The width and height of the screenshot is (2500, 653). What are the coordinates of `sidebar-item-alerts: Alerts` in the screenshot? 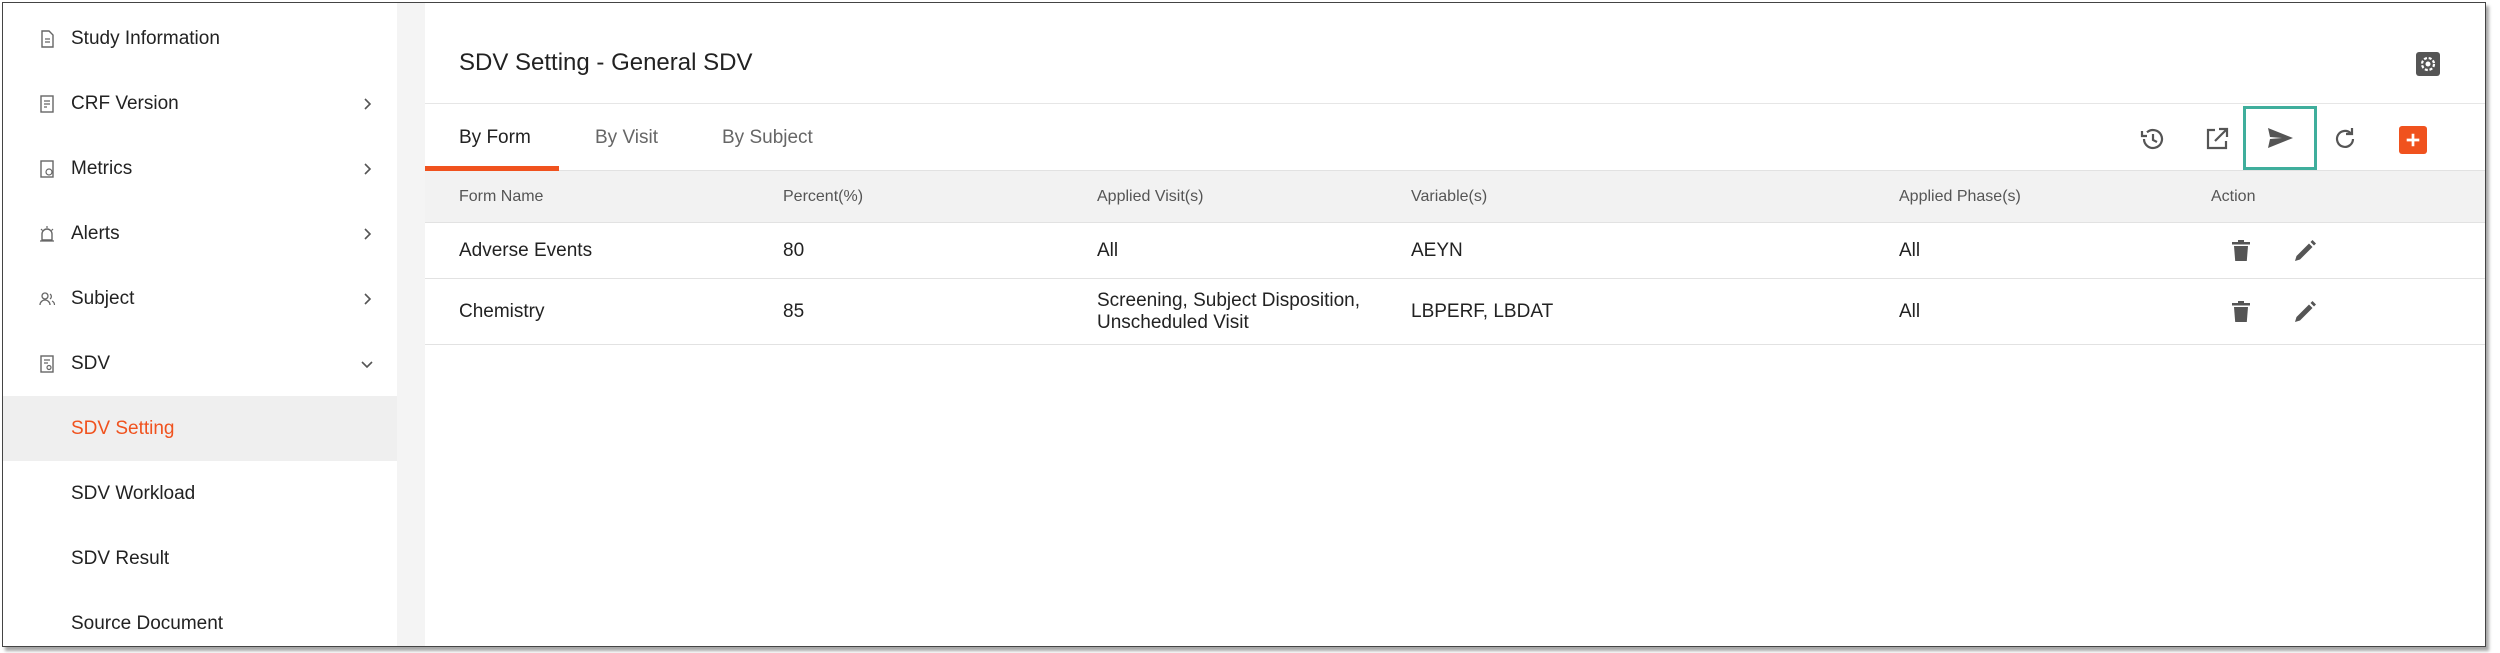 It's located at (200, 233).